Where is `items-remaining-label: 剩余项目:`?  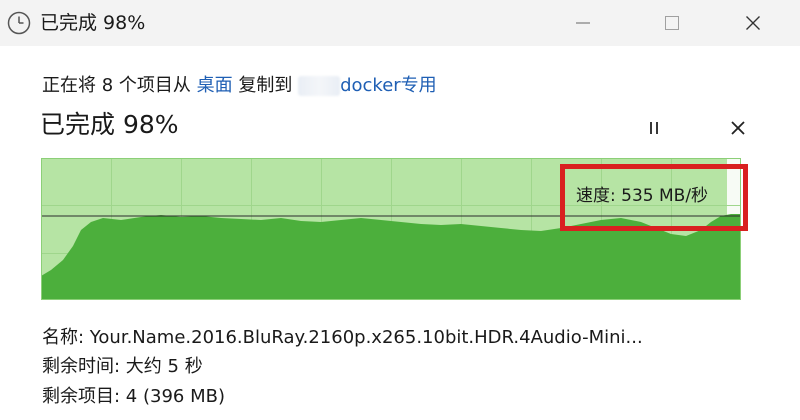 items-remaining-label: 剩余项目: is located at coordinates (84, 396).